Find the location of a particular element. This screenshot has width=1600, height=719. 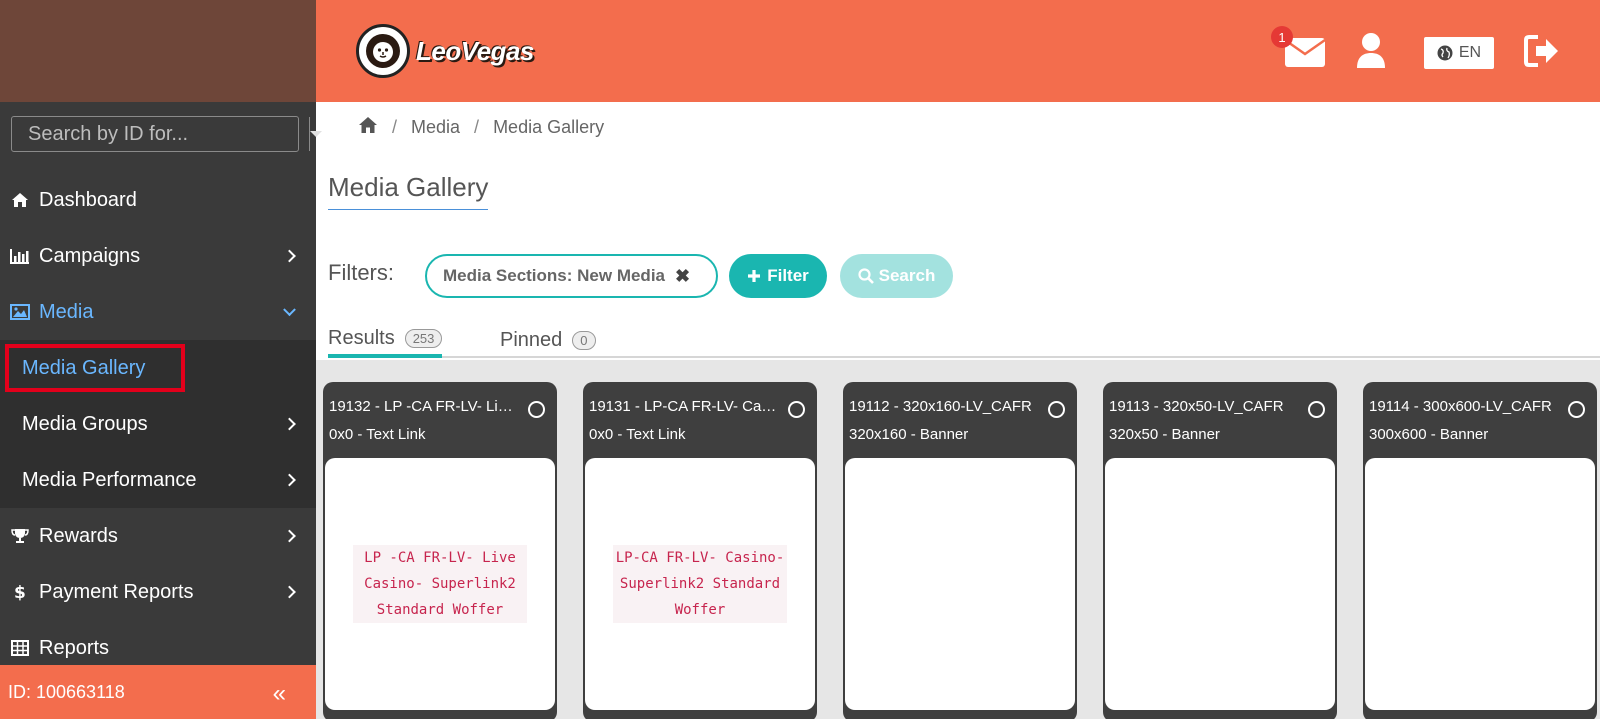

collapse-sidebar-button: « is located at coordinates (279, 694).